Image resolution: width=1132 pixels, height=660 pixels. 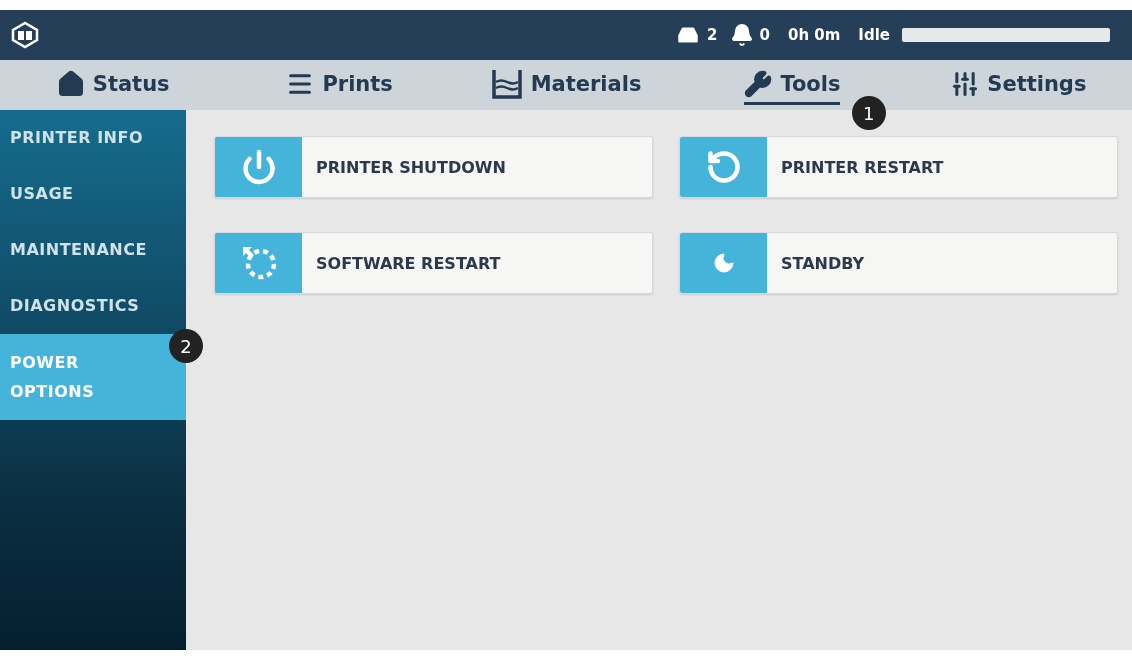 What do you see at coordinates (868, 113) in the screenshot?
I see `callout-marker: 1` at bounding box center [868, 113].